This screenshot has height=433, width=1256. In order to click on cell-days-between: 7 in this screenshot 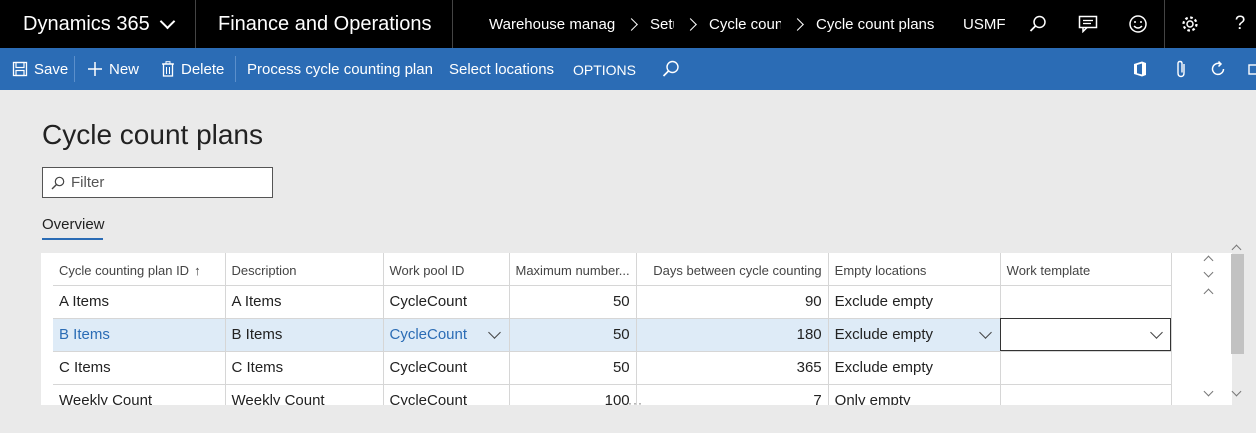, I will do `click(732, 394)`.